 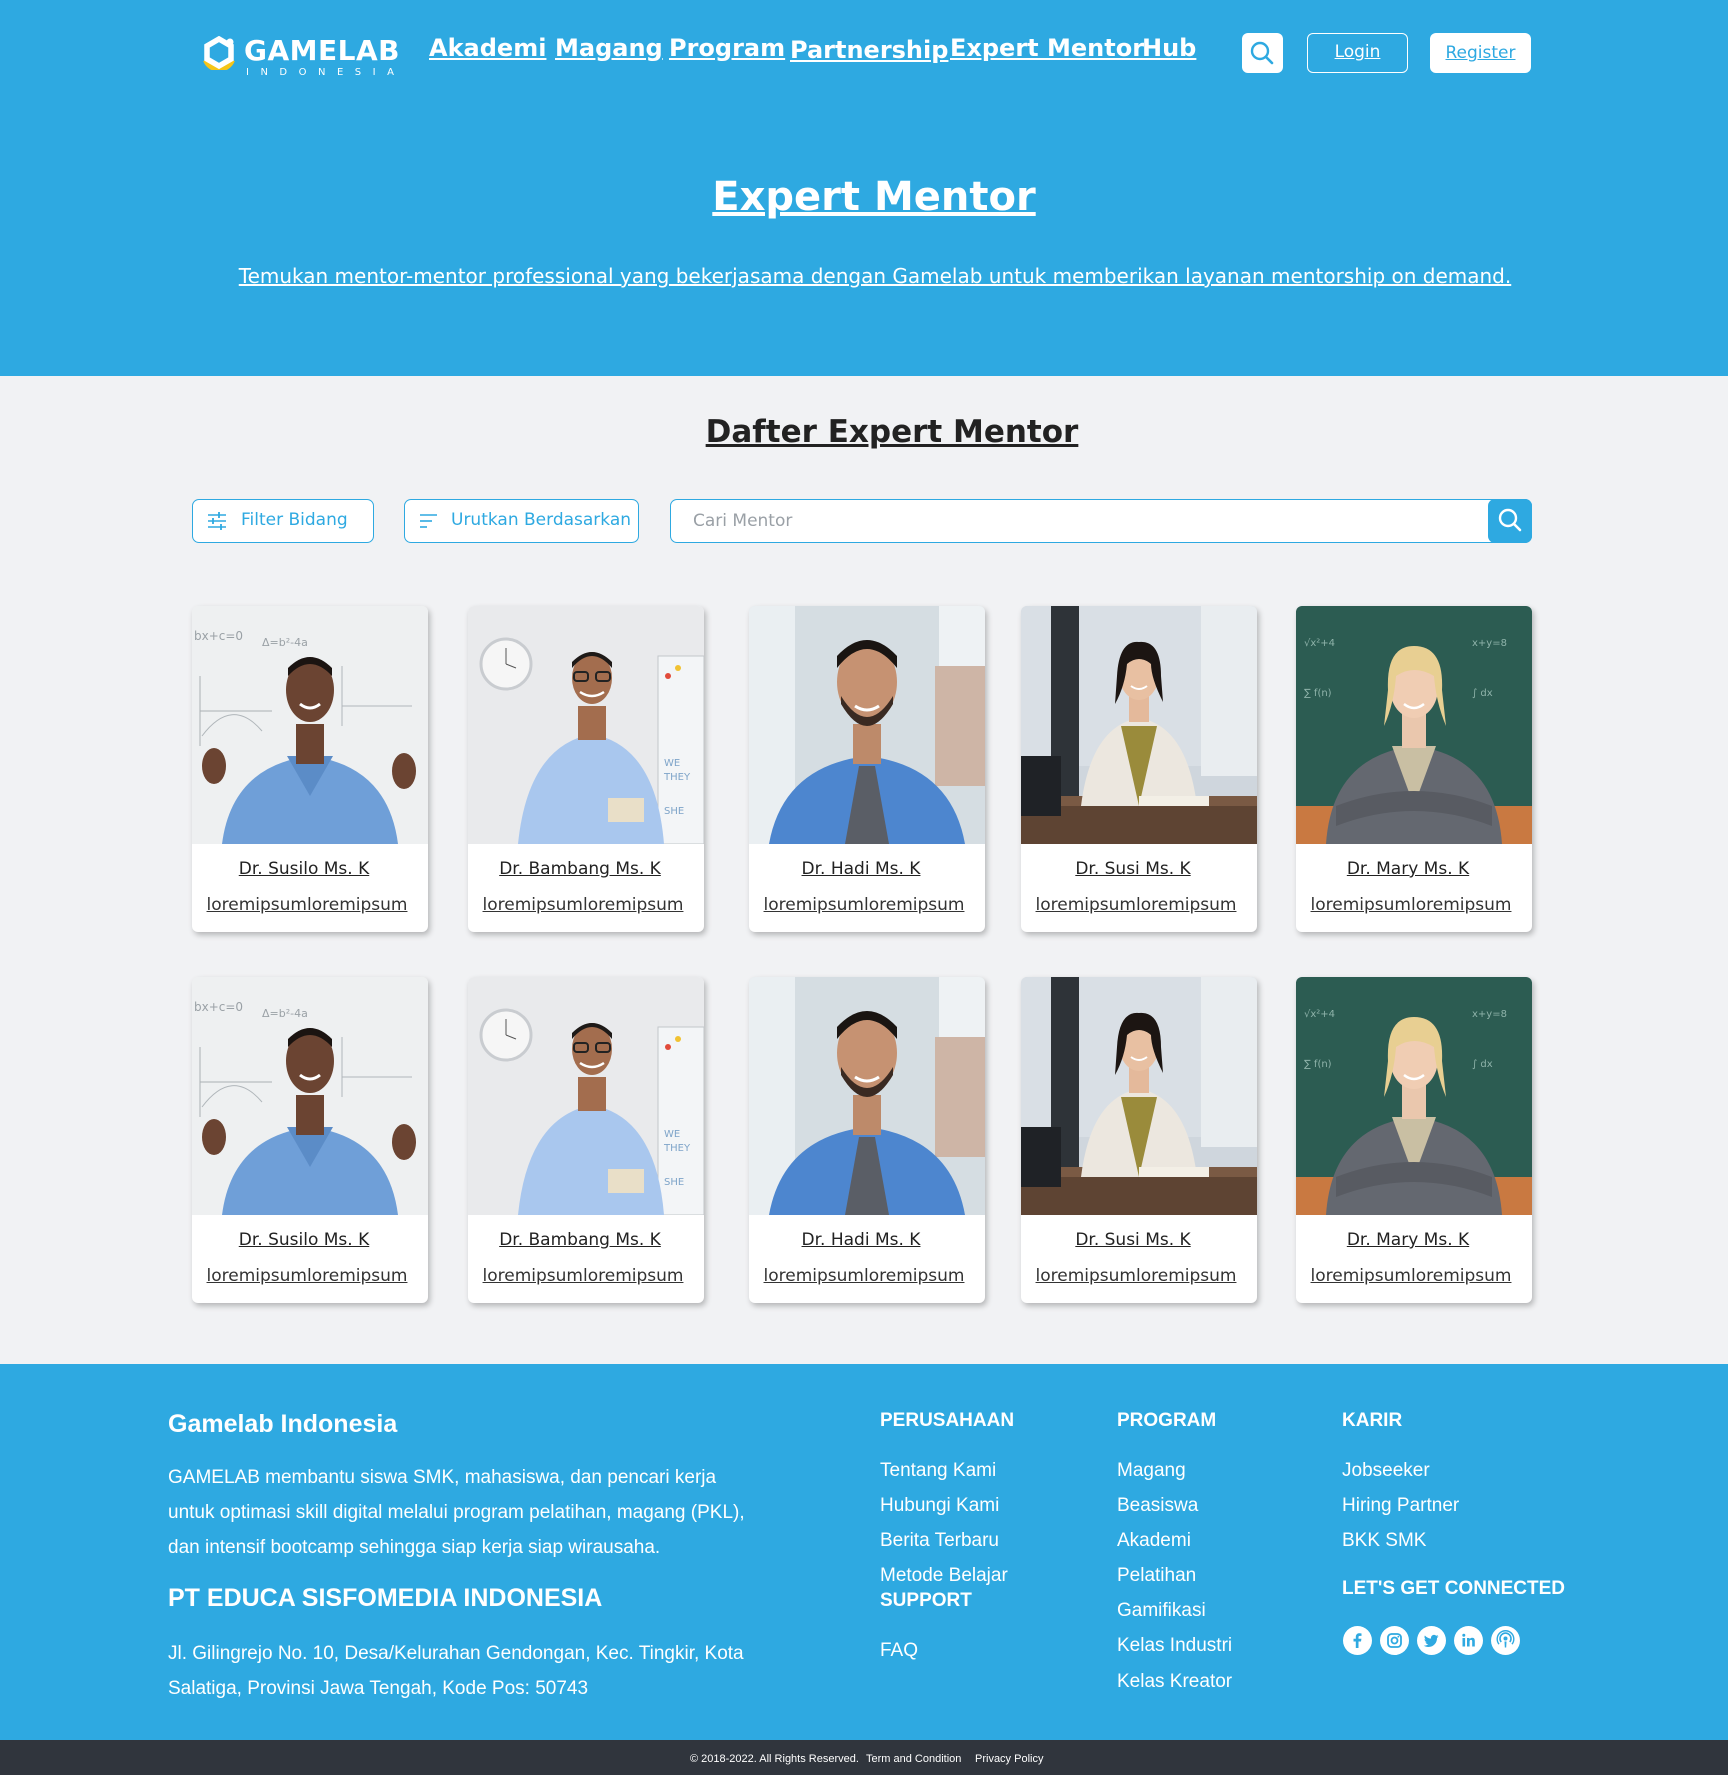 What do you see at coordinates (1482, 1064) in the screenshot?
I see `svg-text: ∫ dx` at bounding box center [1482, 1064].